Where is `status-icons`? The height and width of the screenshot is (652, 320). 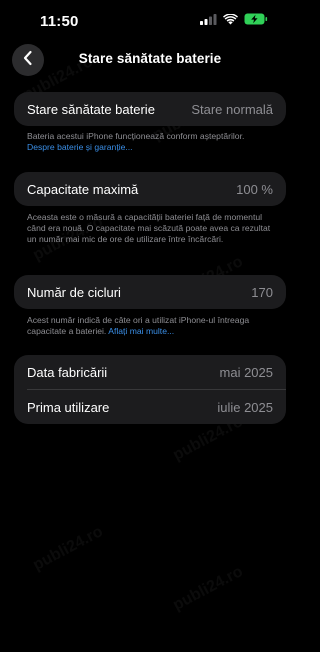
status-icons is located at coordinates (234, 21).